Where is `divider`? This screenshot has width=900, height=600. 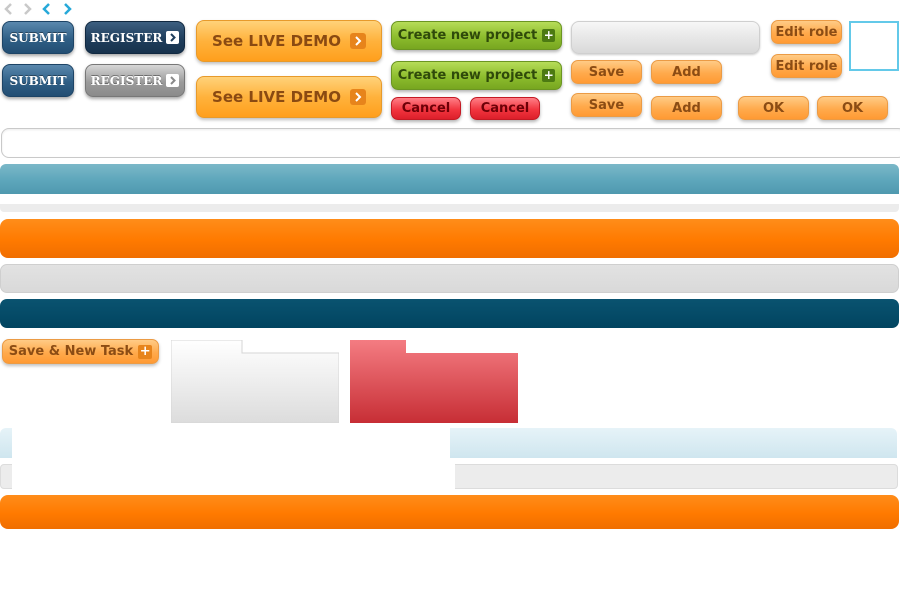
divider is located at coordinates (449, 208).